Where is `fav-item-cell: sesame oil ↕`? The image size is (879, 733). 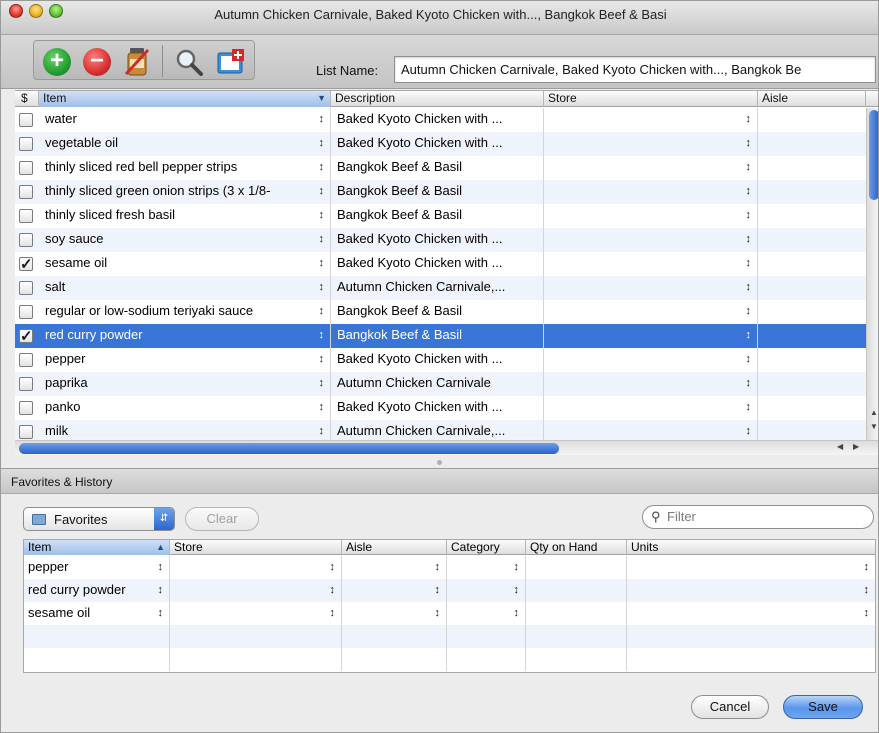
fav-item-cell: sesame oil ↕ is located at coordinates (97, 613).